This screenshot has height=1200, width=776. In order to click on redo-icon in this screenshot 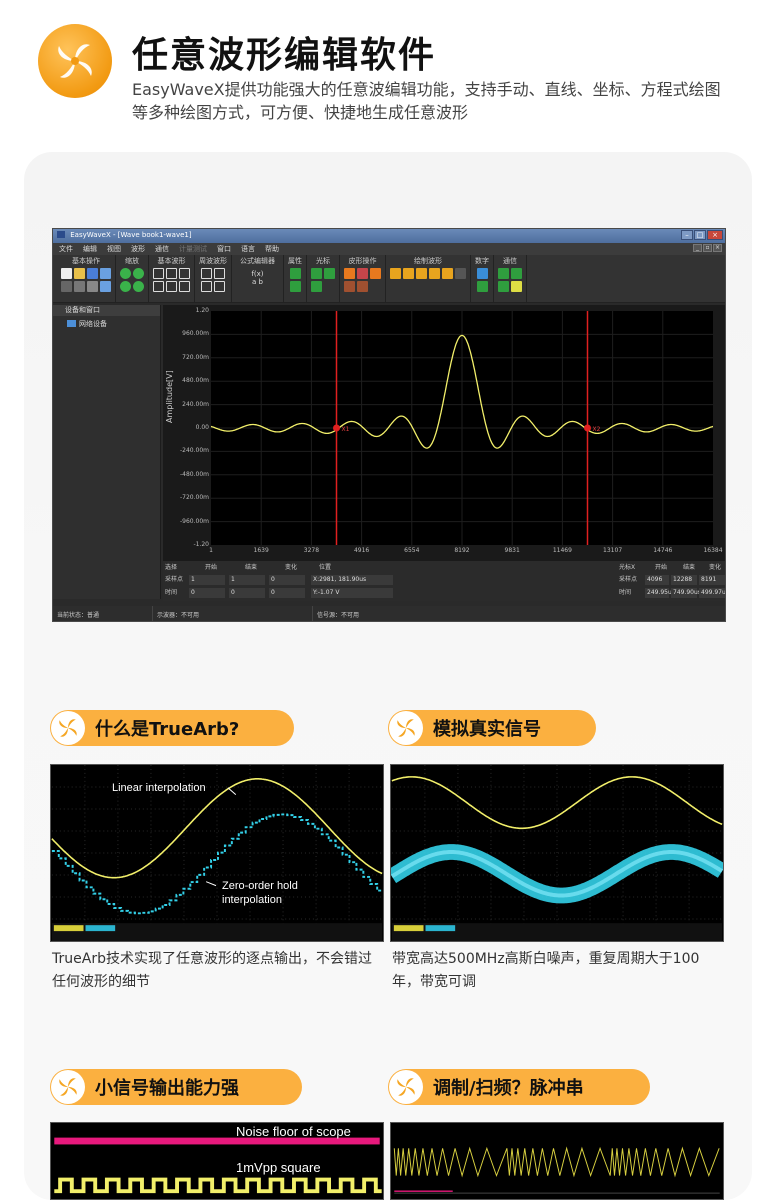, I will do `click(105, 286)`.